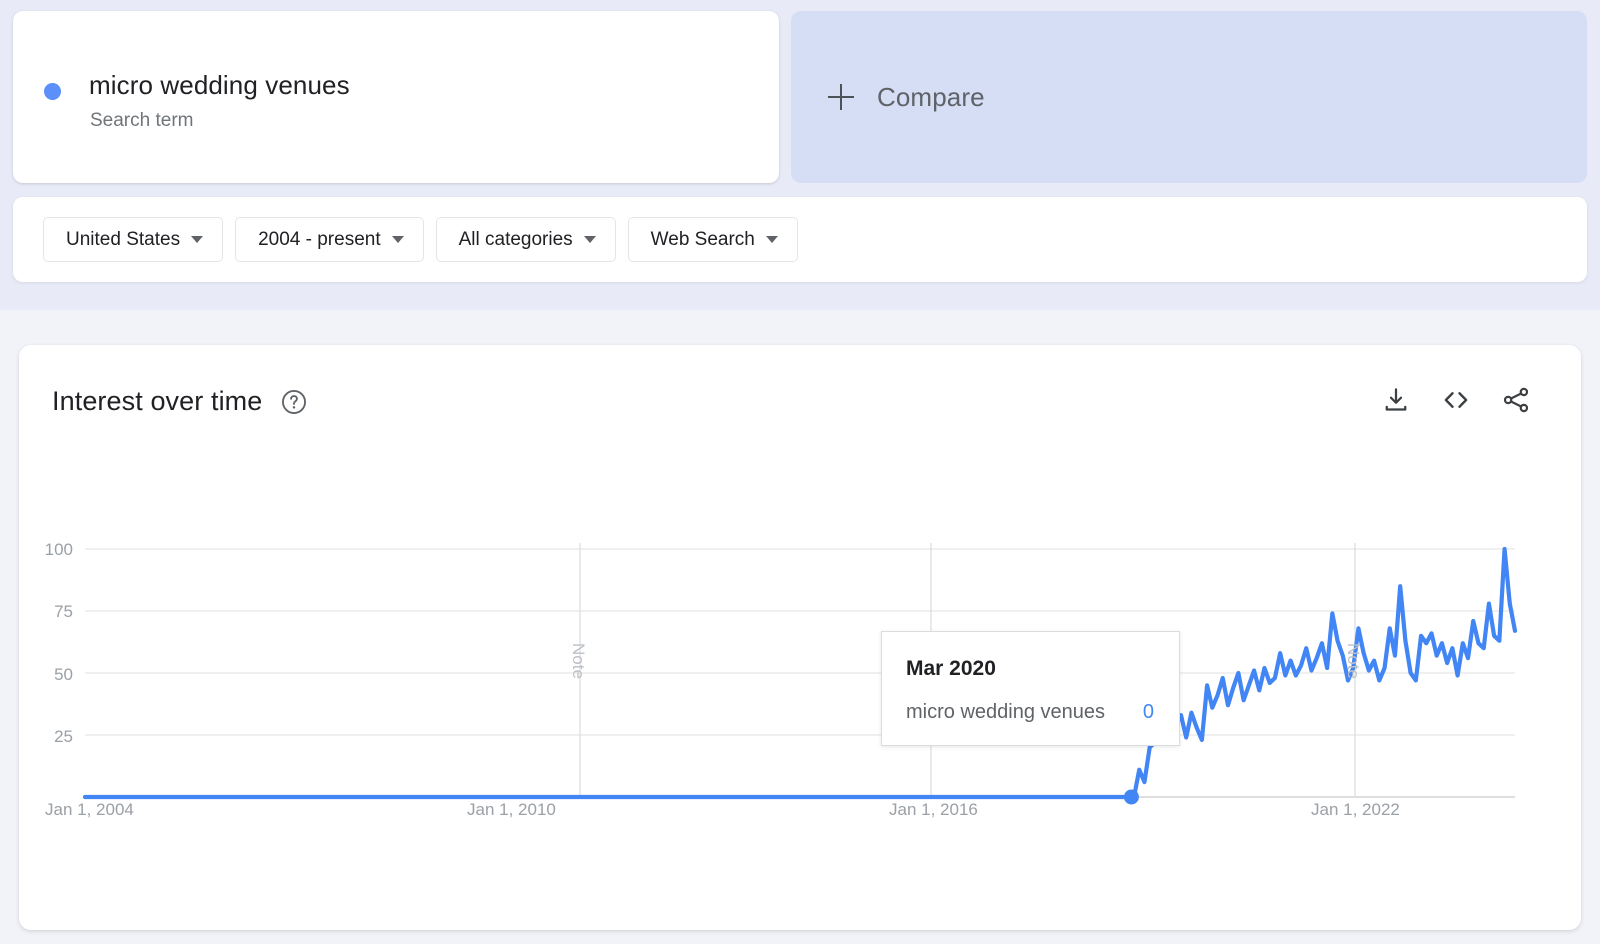 Image resolution: width=1600 pixels, height=944 pixels. I want to click on compare-content: Compare, so click(906, 97).